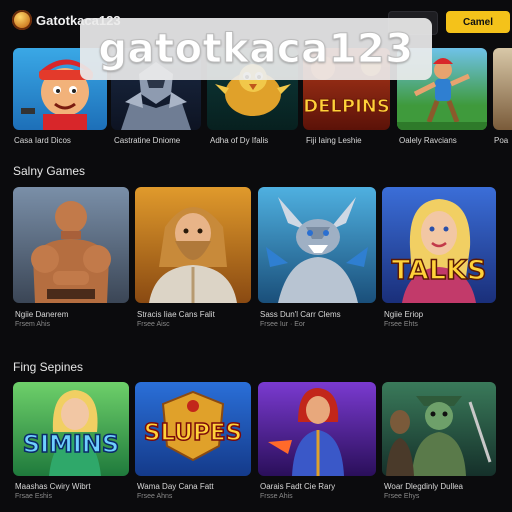 The height and width of the screenshot is (512, 512). I want to click on game-card-label: Stracis Iiae Cans Falit, so click(176, 314).